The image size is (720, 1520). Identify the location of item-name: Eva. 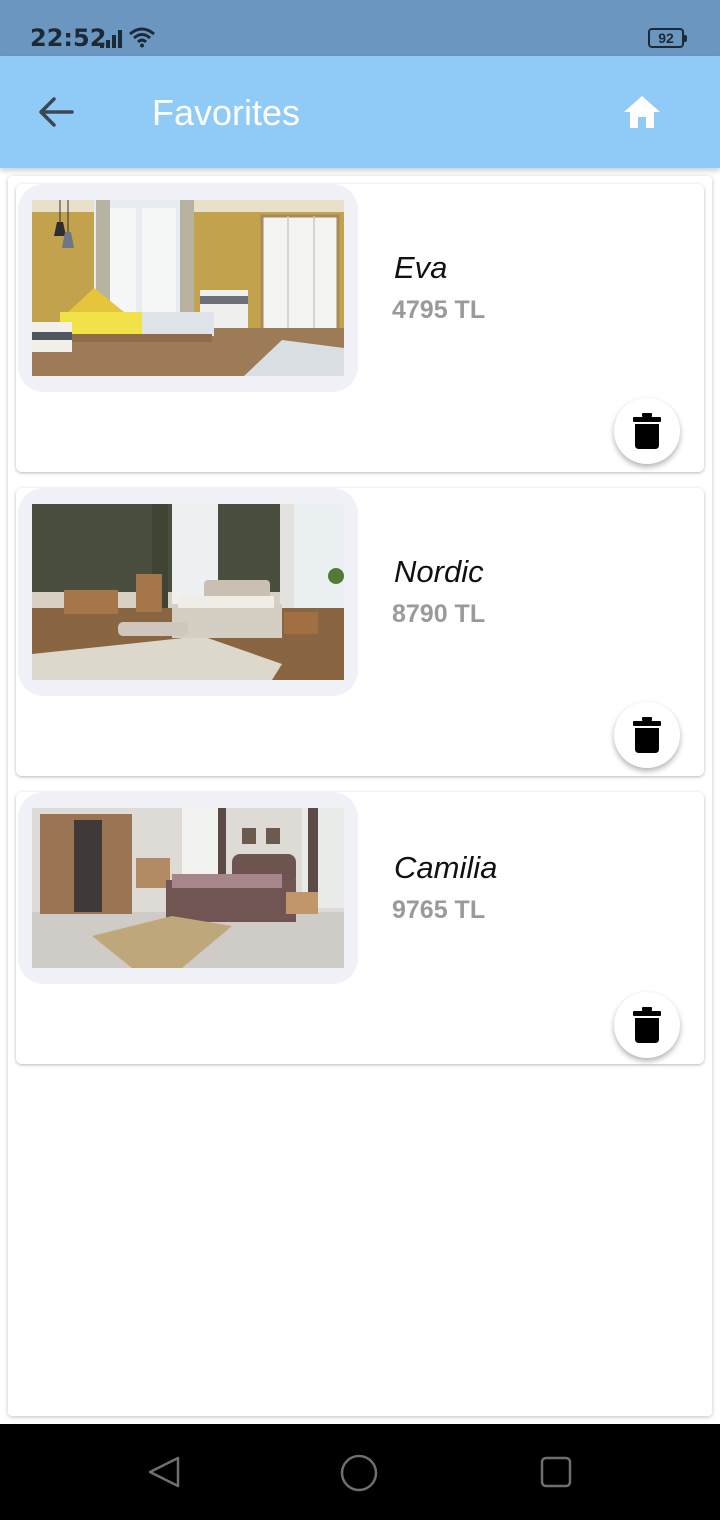
(421, 267).